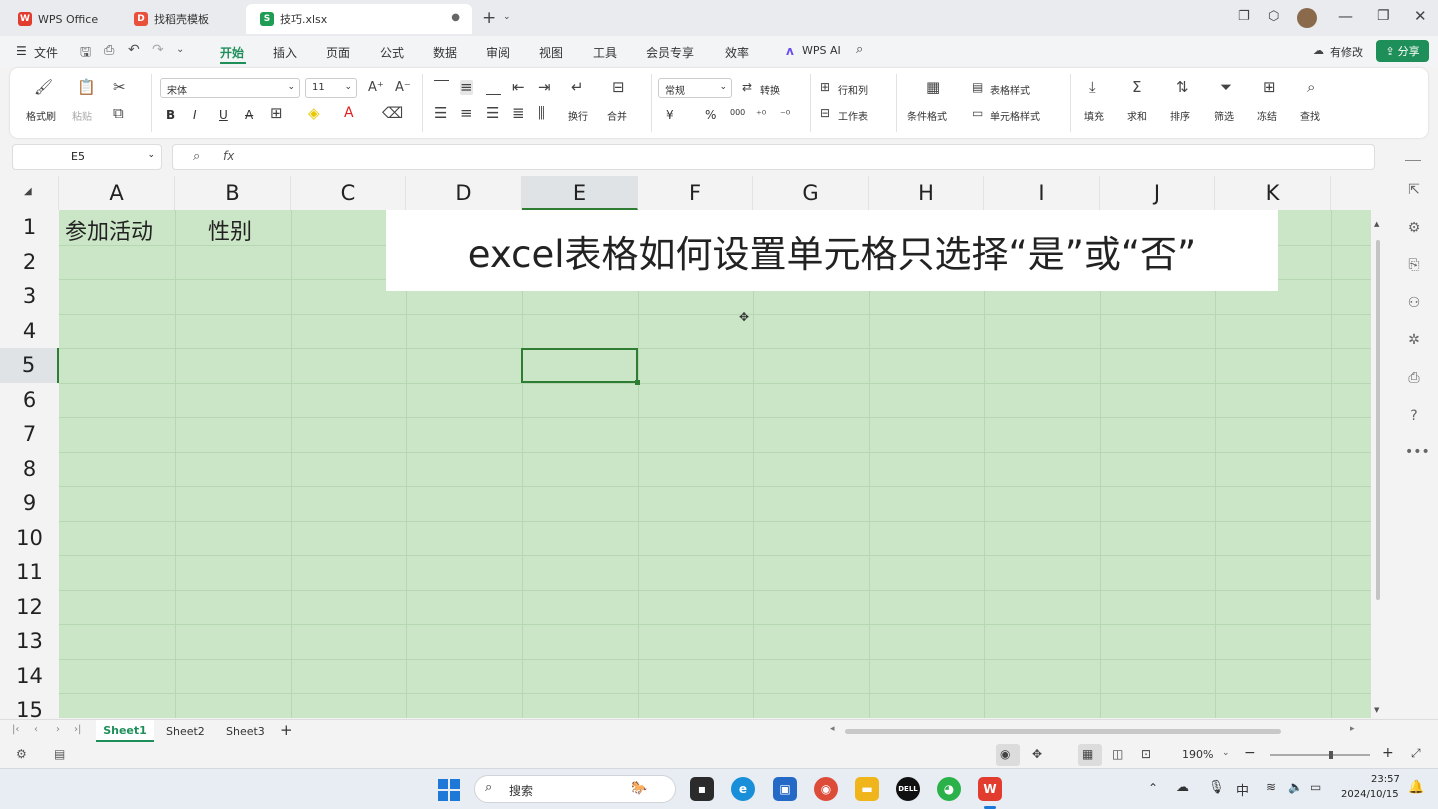 This screenshot has width=1438, height=809. I want to click on merge-cells-icon: ⊟, so click(618, 87).